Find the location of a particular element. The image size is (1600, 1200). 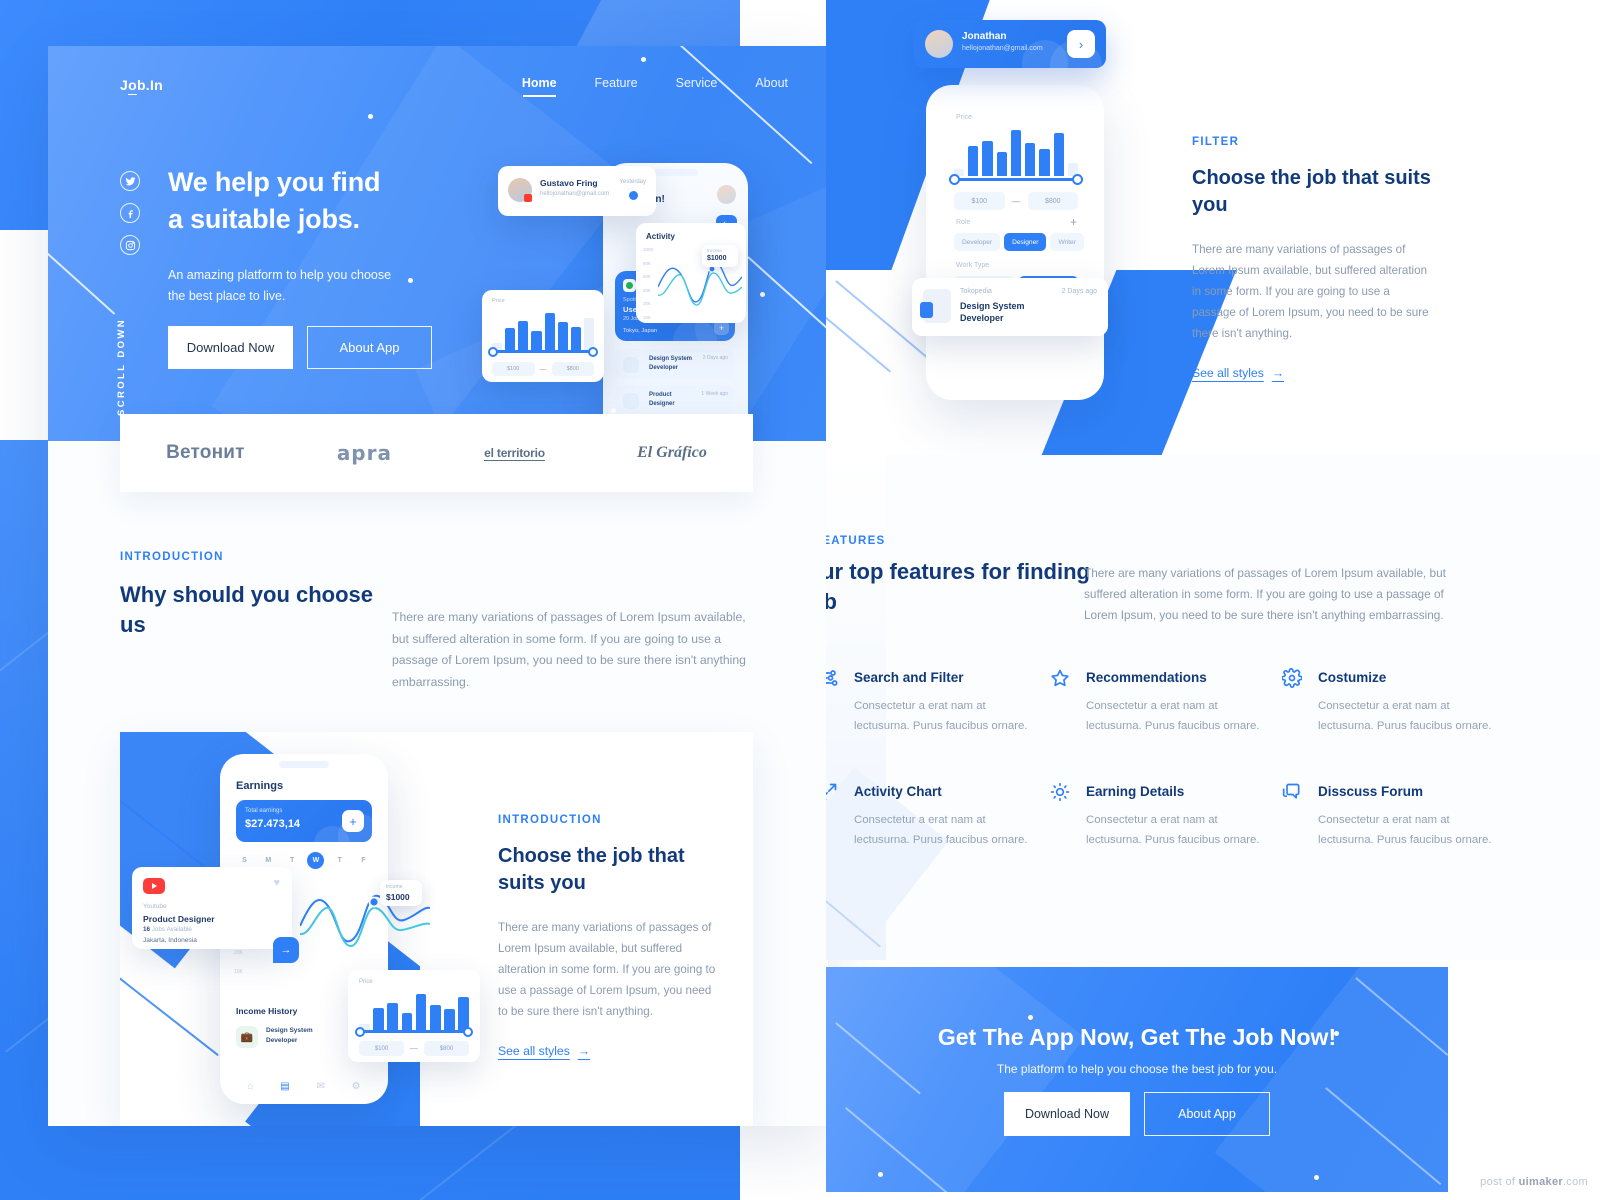

facebook-icon is located at coordinates (130, 213).